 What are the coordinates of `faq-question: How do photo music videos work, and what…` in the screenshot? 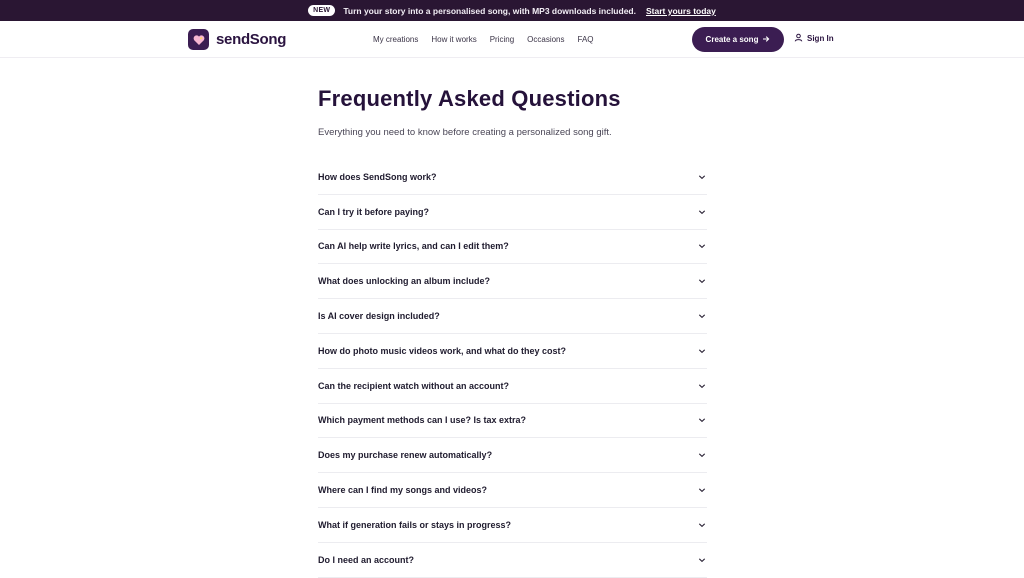 It's located at (442, 350).